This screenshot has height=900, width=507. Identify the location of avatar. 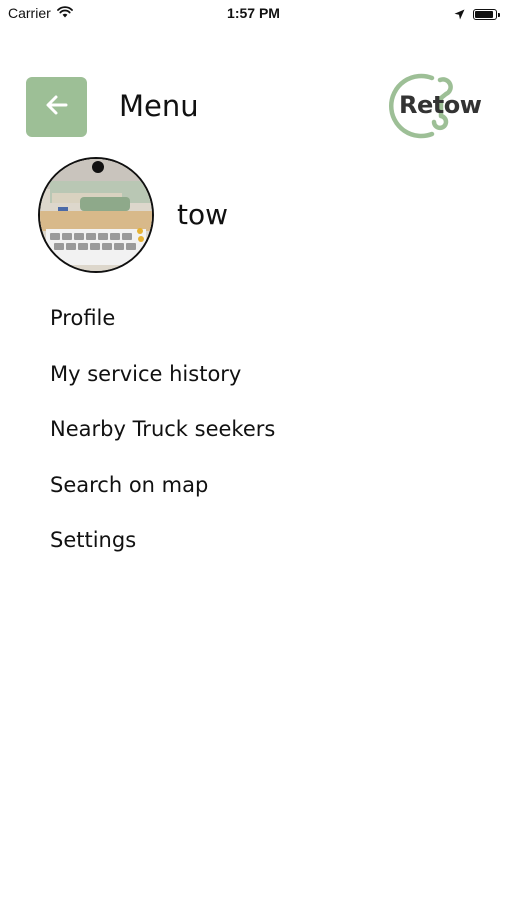
(96, 215).